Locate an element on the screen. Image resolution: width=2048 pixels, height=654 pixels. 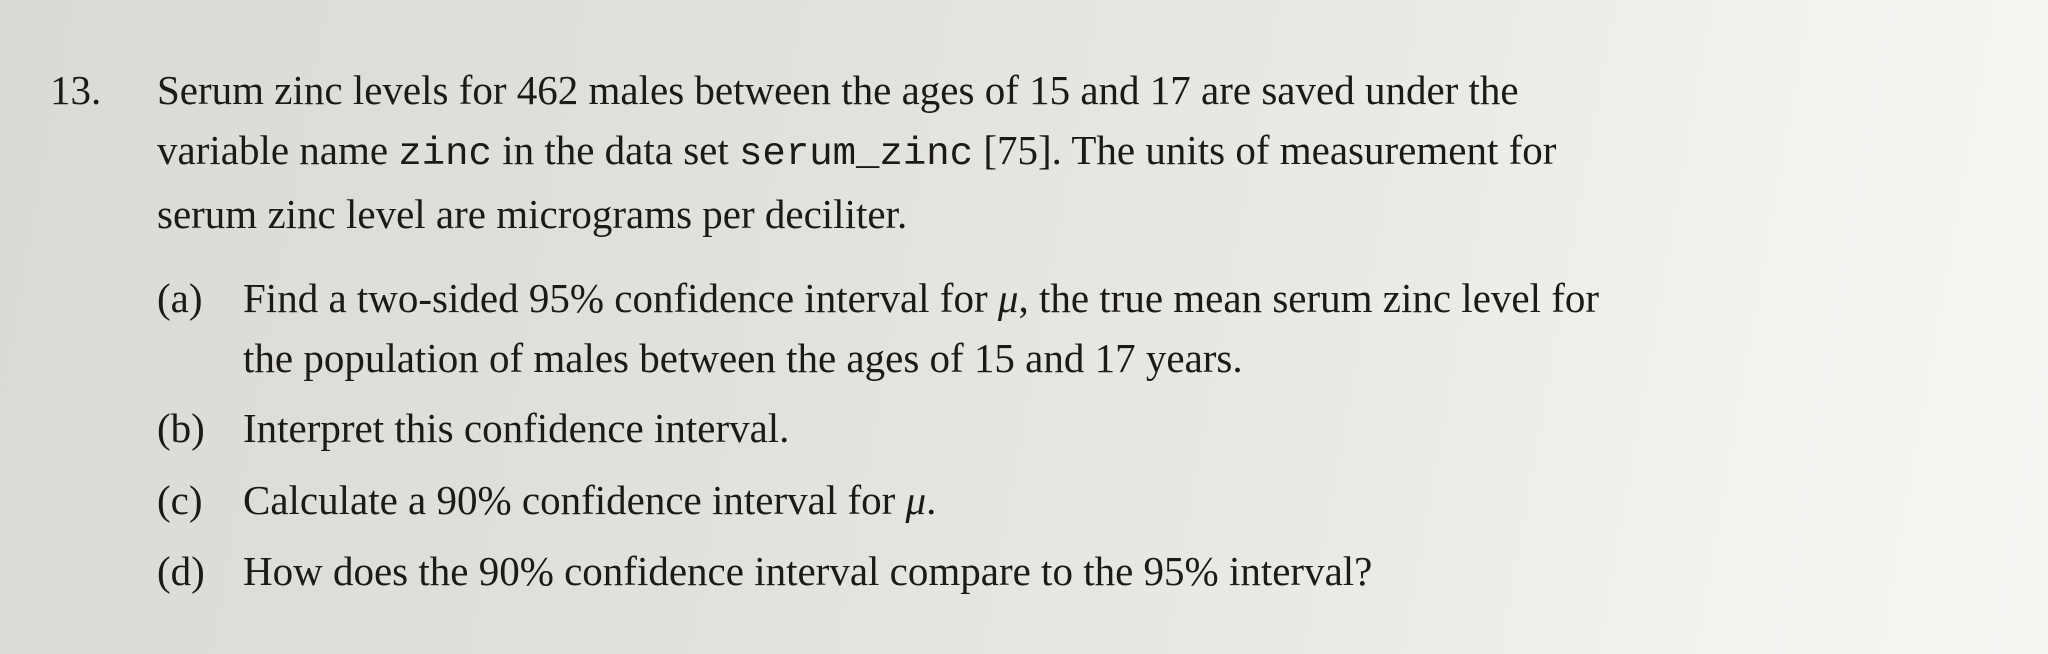
part-text-before: Calculate a 90% confidence interval for is located at coordinates (574, 500).